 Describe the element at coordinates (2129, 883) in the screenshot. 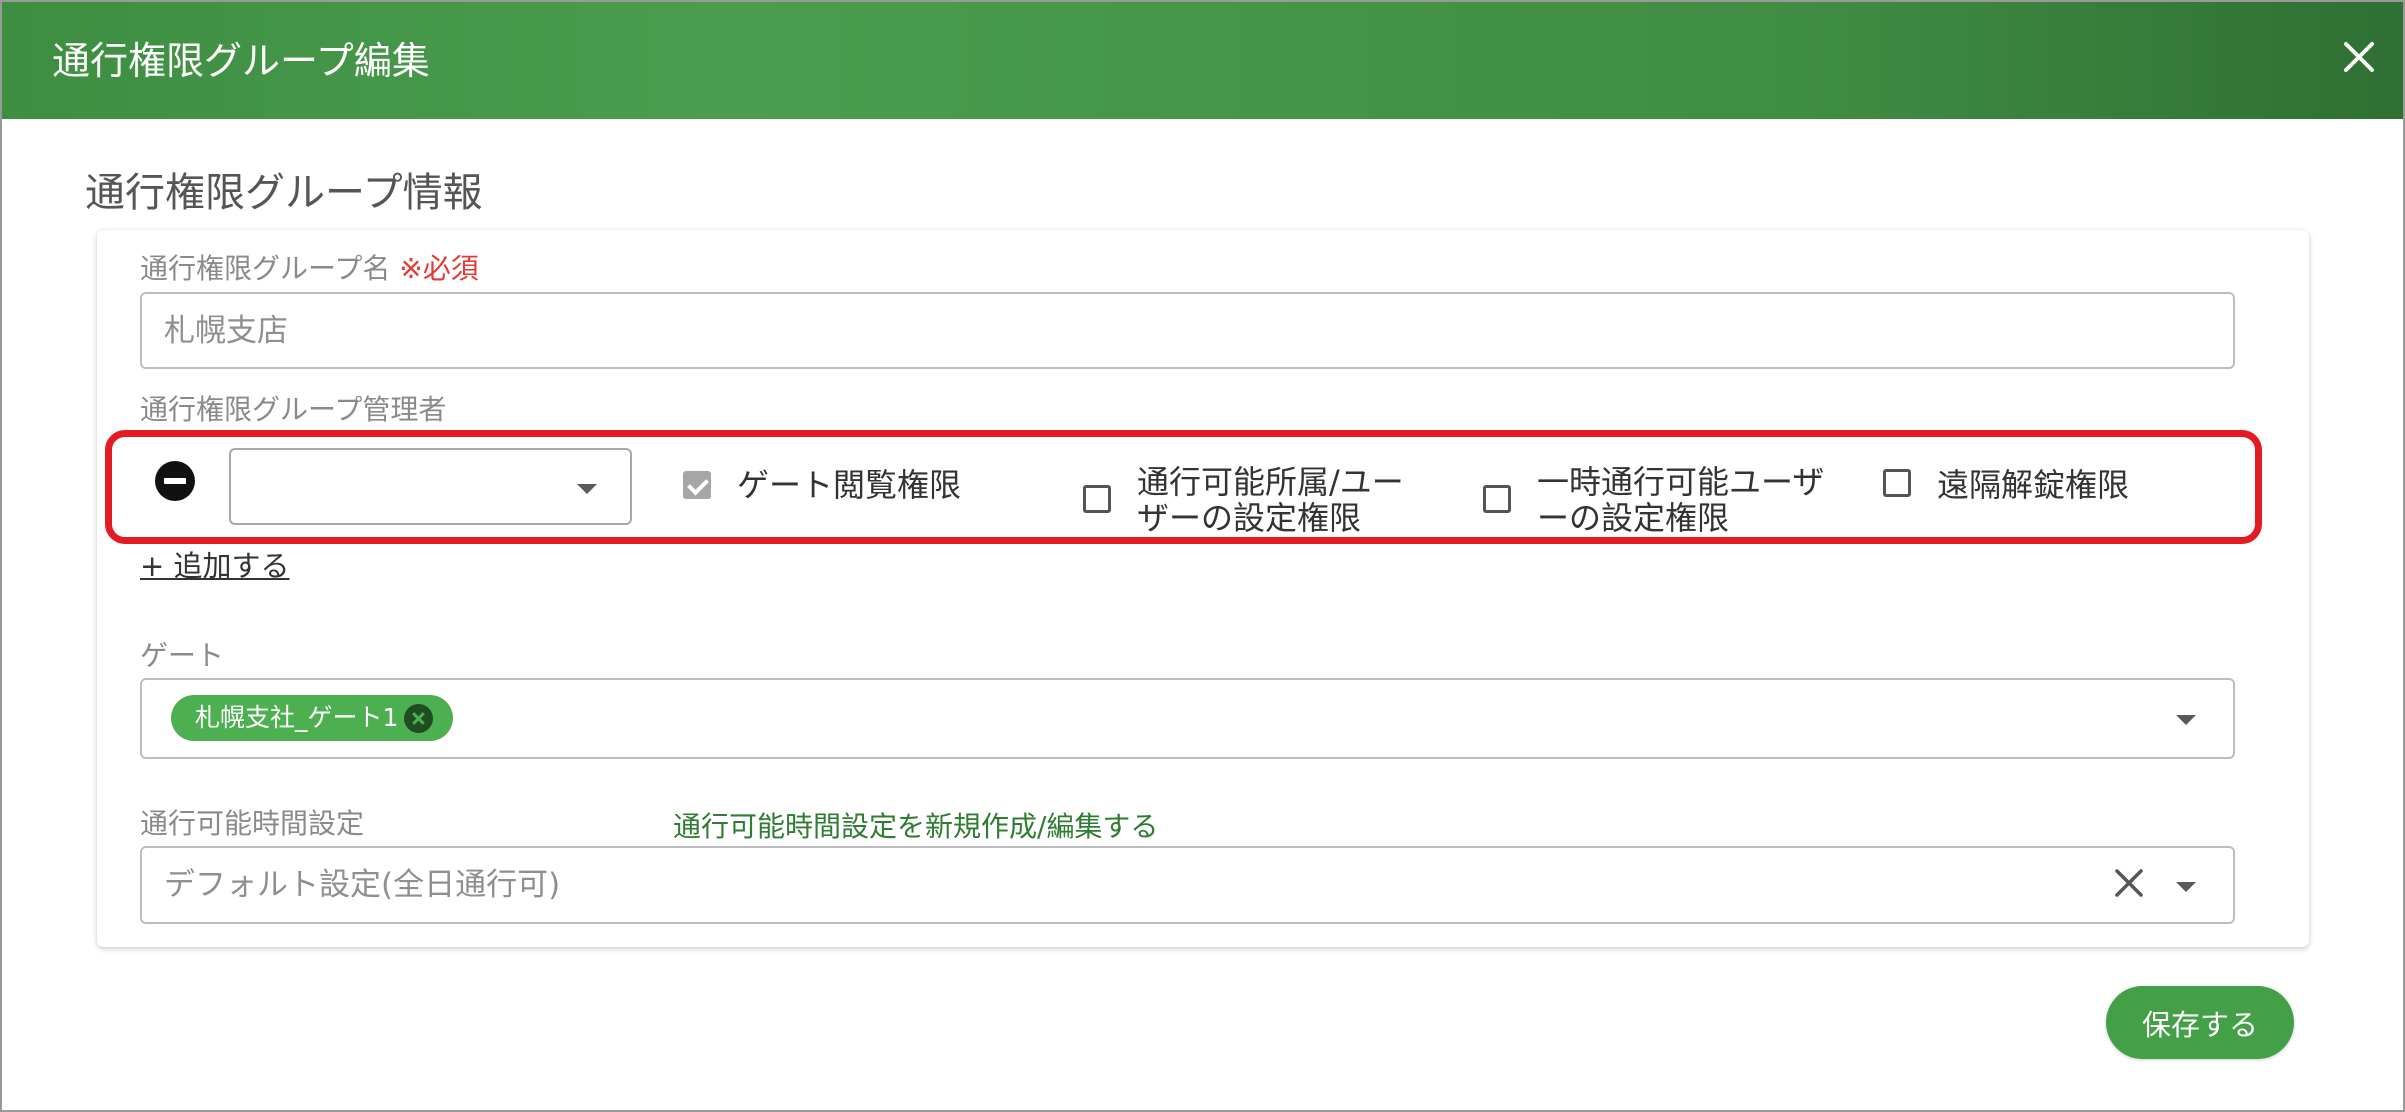

I see `clear-icon` at that location.